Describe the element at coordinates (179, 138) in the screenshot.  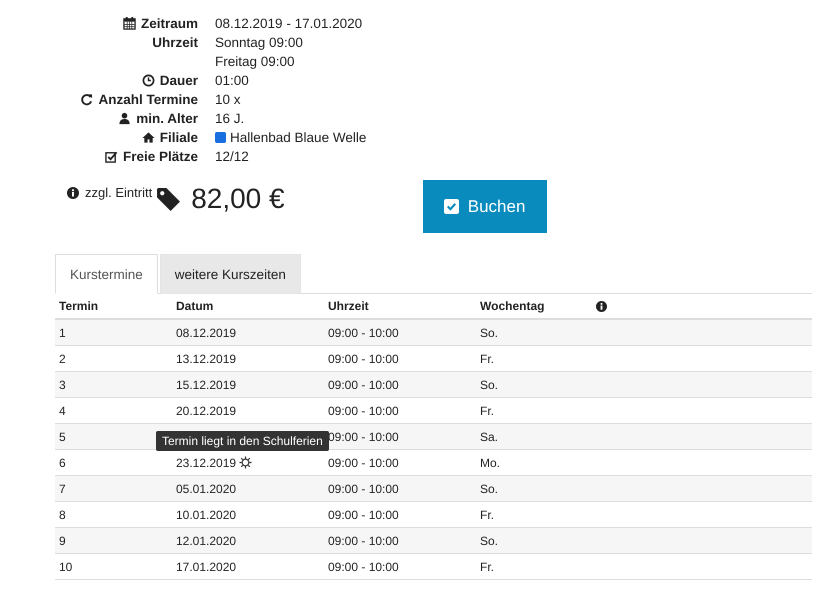
I see `detail-label: Filiale` at that location.